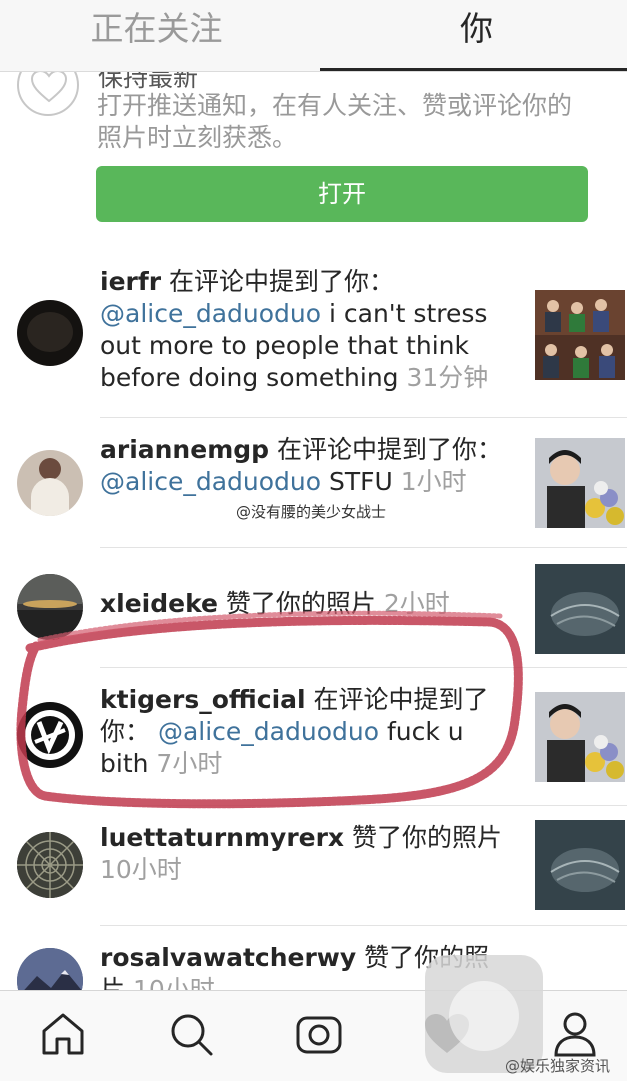  What do you see at coordinates (575, 1034) in the screenshot?
I see `profile-icon` at bounding box center [575, 1034].